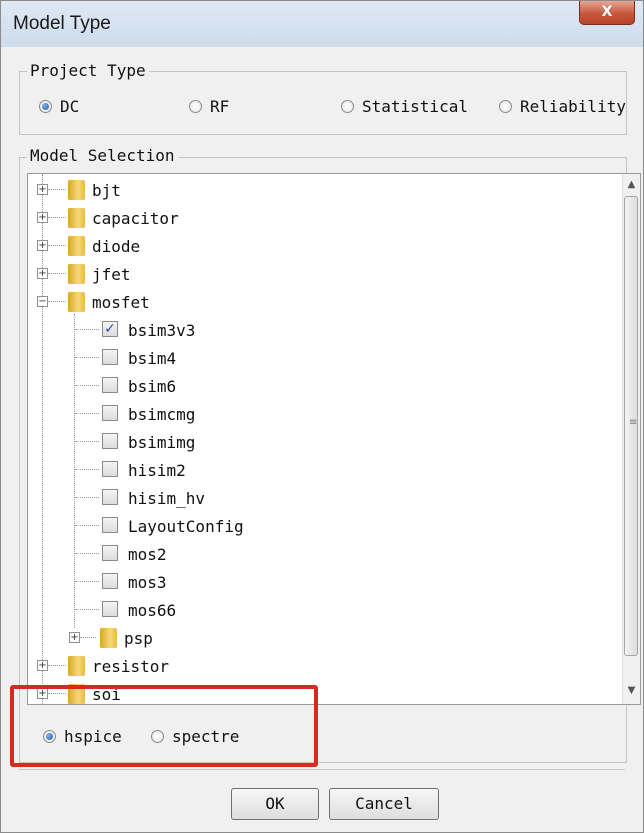 The width and height of the screenshot is (644, 833). Describe the element at coordinates (59, 106) in the screenshot. I see `radio-dc: DC` at that location.